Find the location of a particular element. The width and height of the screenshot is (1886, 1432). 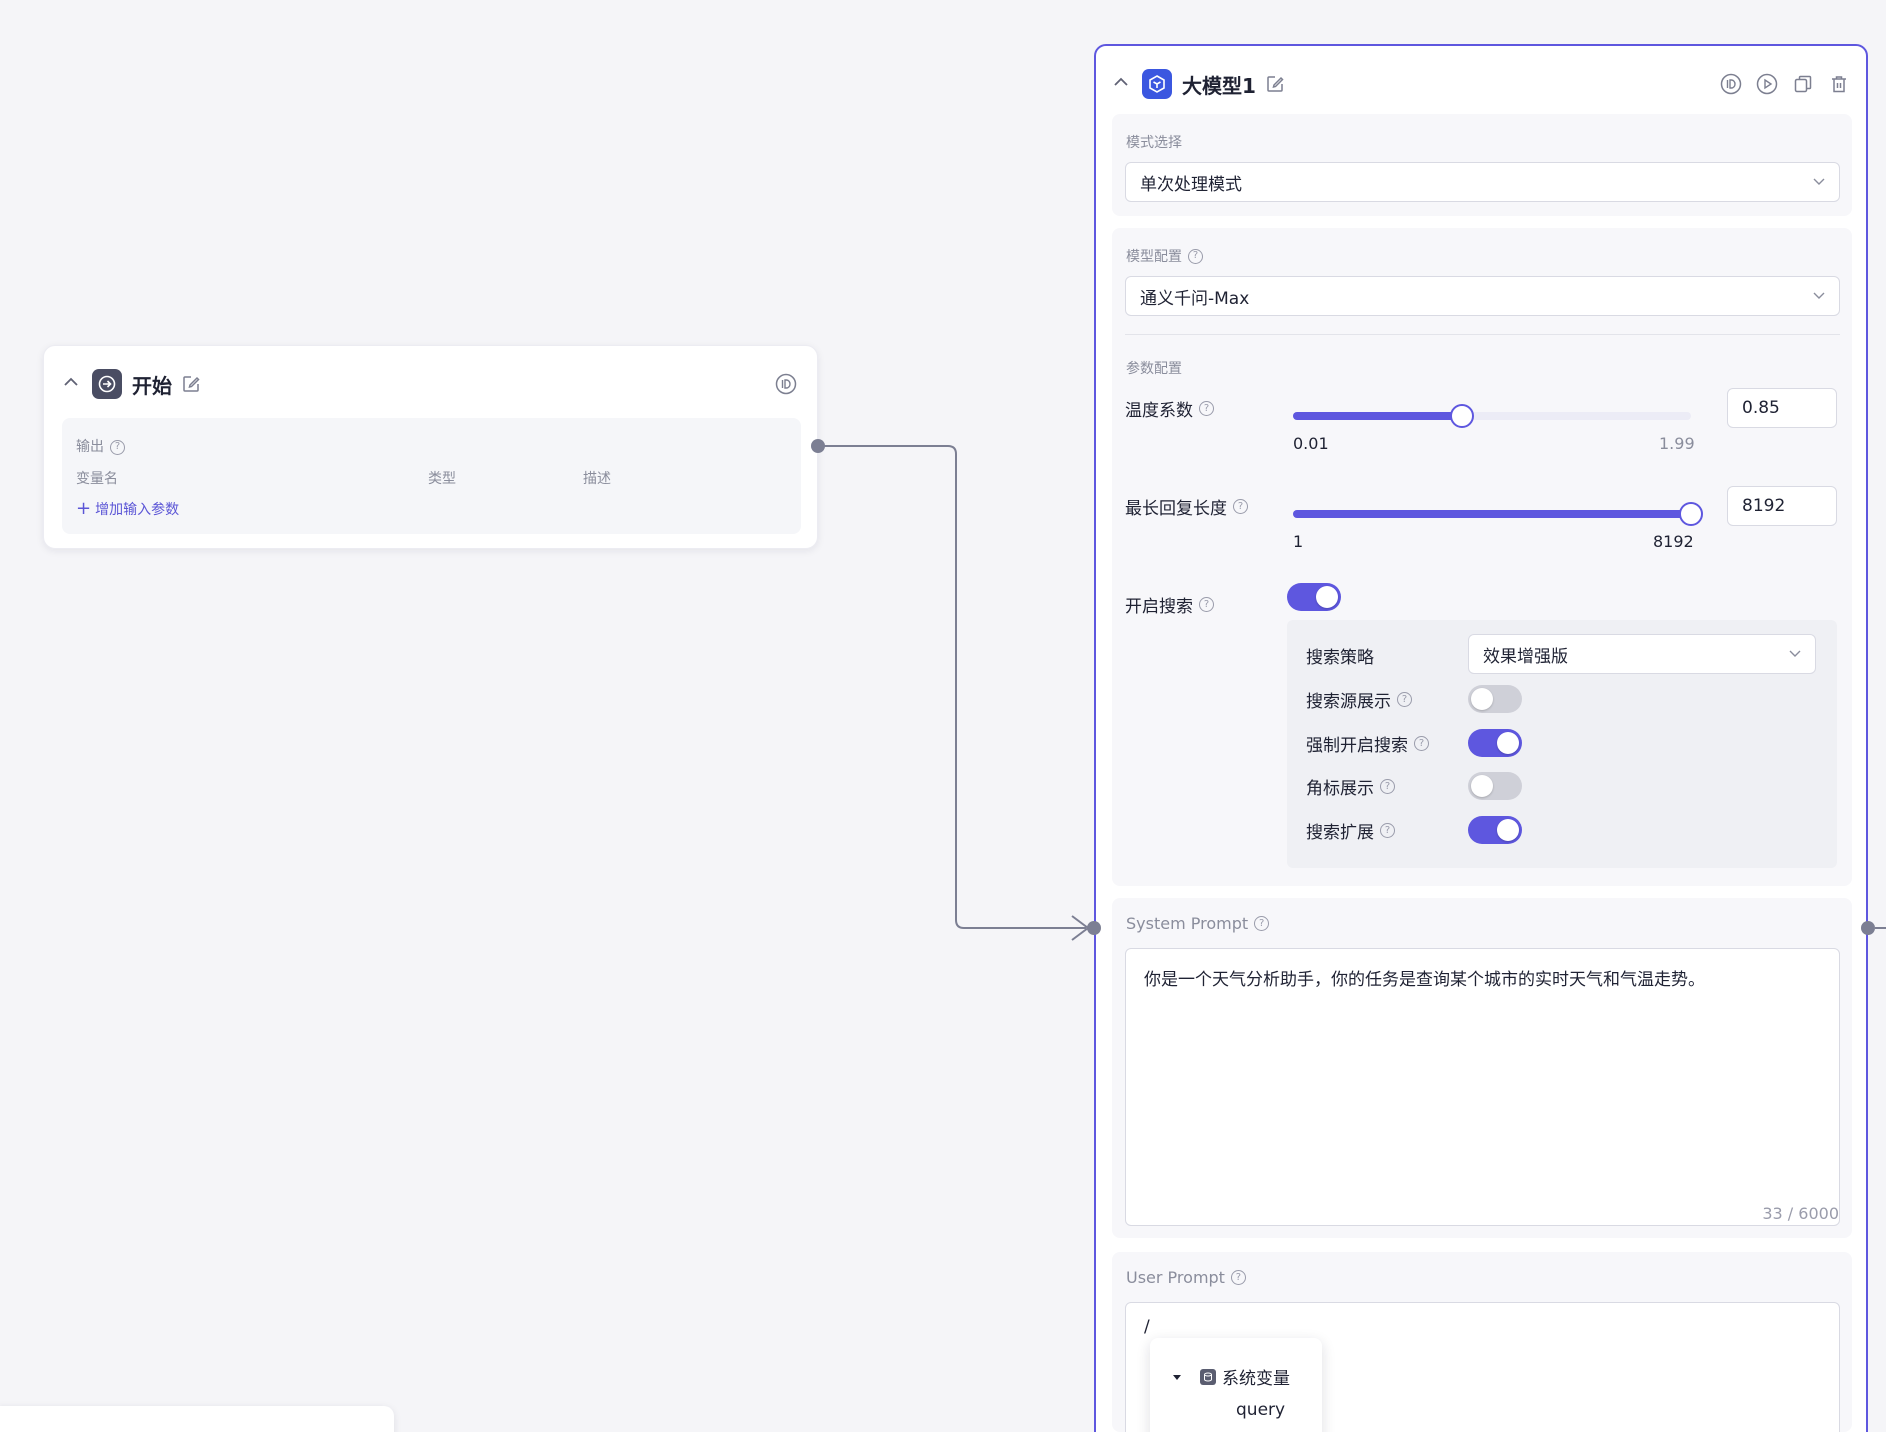

column-var-name: 变量名 is located at coordinates (97, 479).